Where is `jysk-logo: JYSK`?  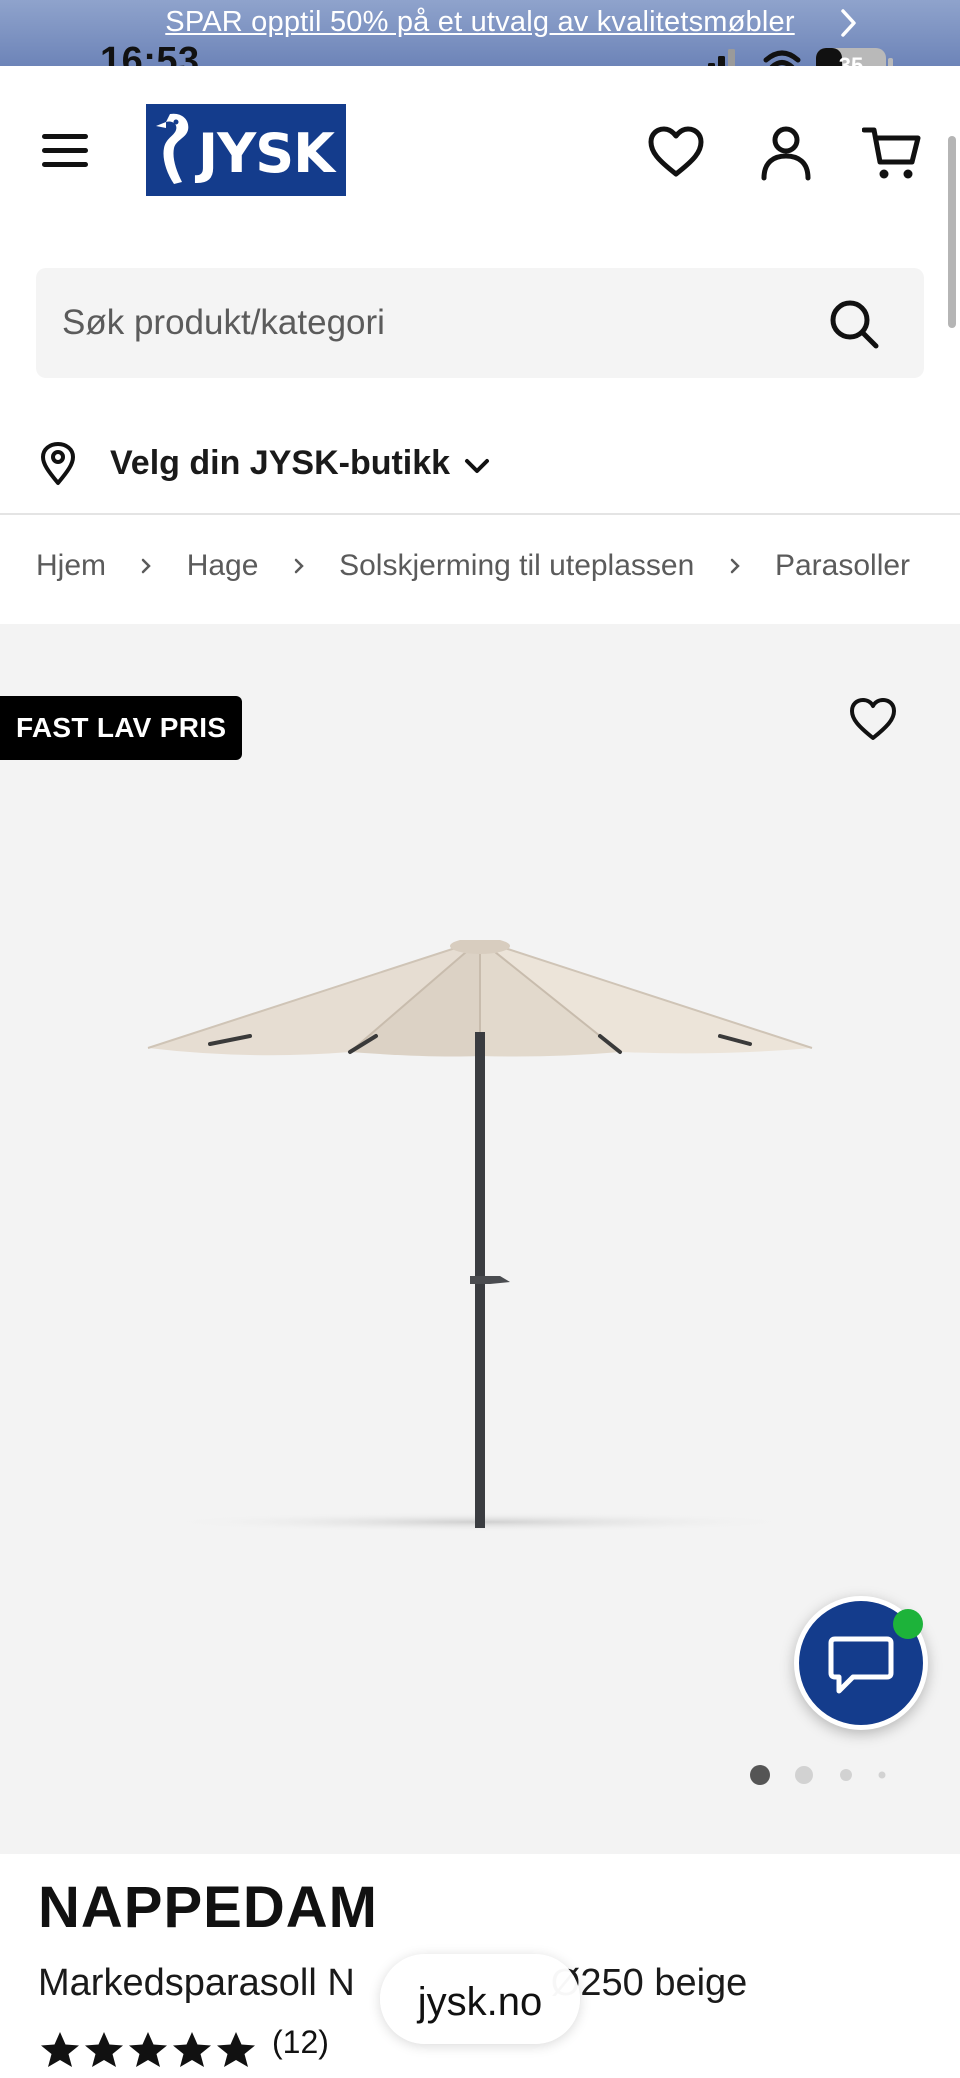 jysk-logo: JYSK is located at coordinates (246, 150).